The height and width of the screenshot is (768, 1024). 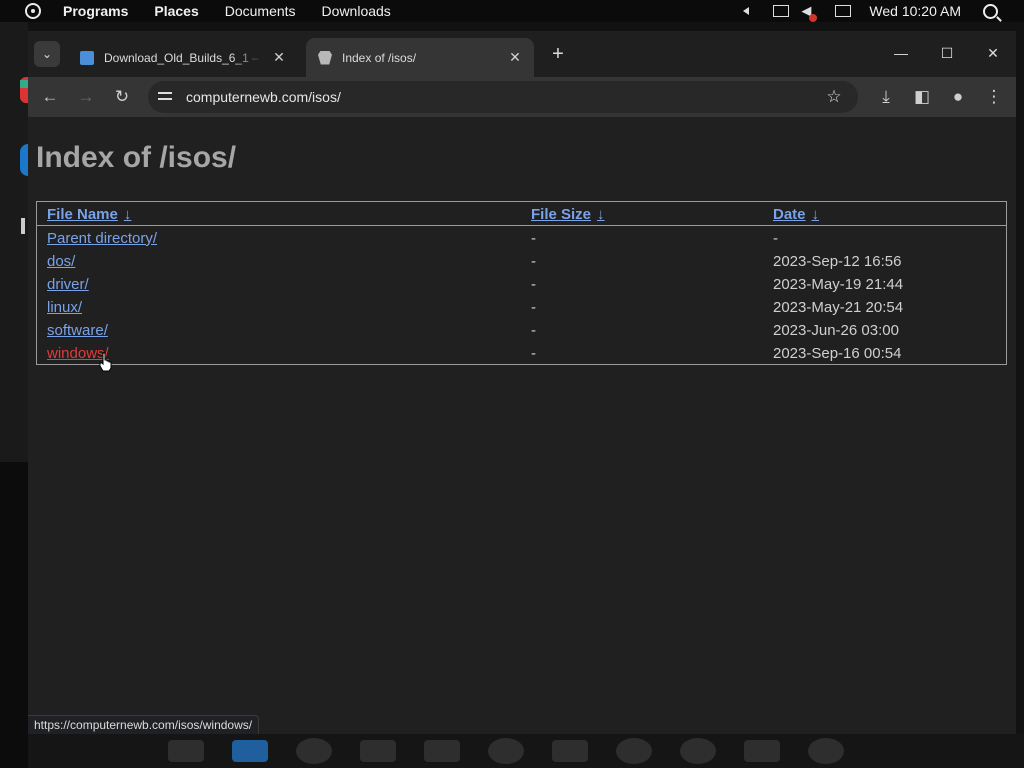 I want to click on table-row: driver/ - 2023-May-19 21:44, so click(x=521, y=283).